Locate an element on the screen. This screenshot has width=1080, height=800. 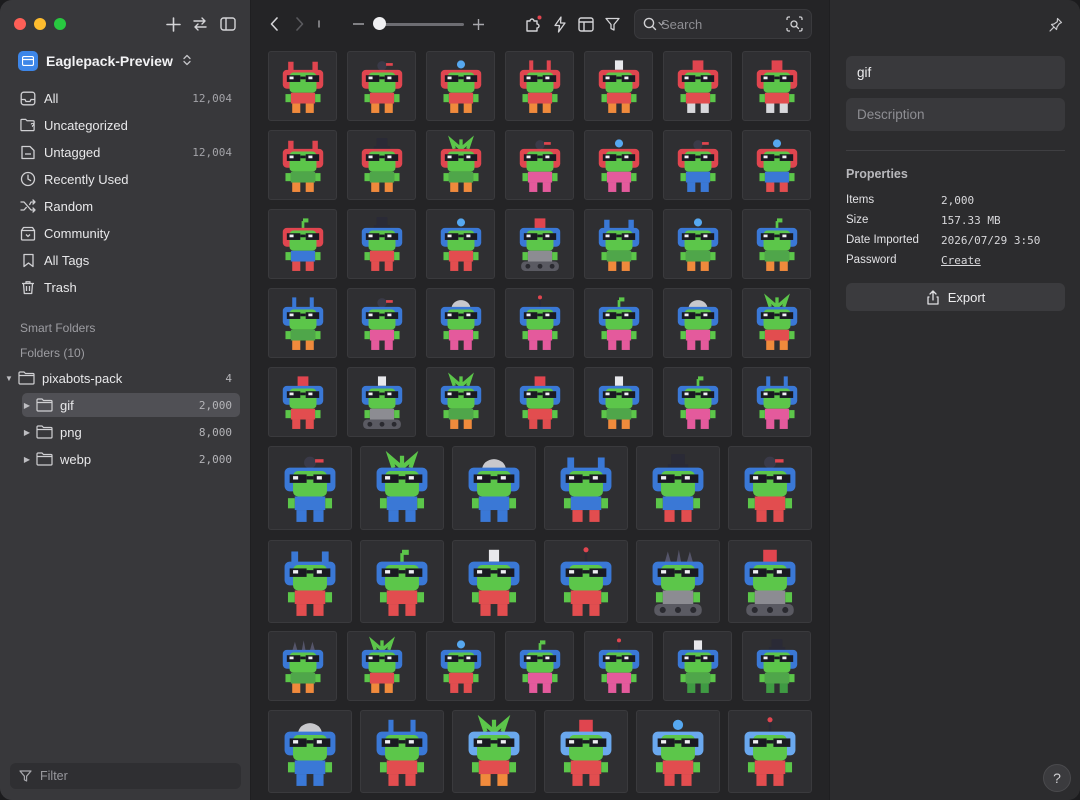
sidebar-toggle-icon is located at coordinates (228, 24).